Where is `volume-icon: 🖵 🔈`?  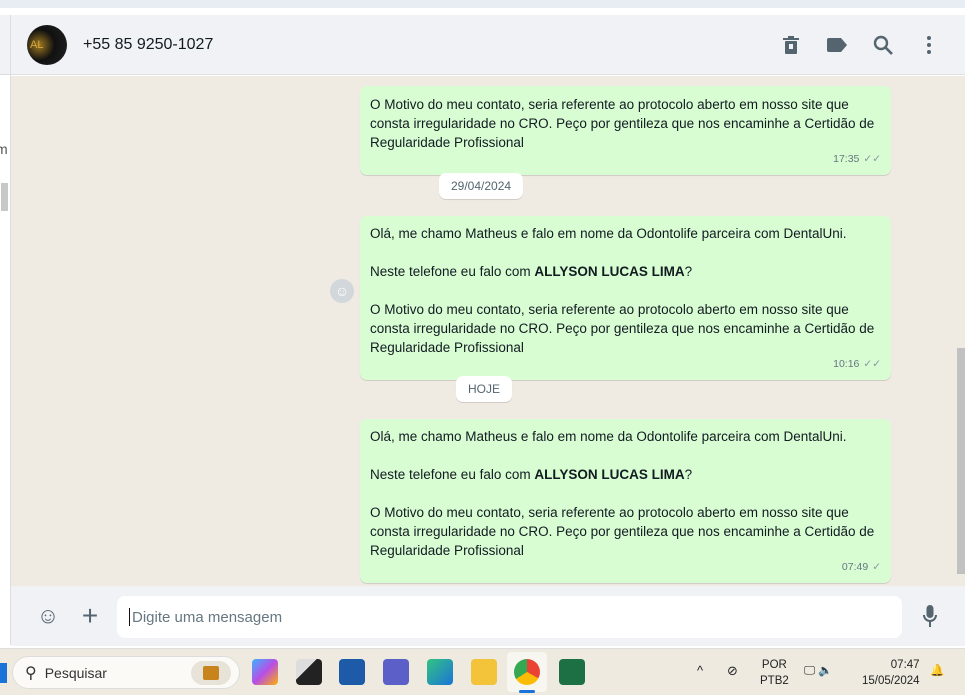
volume-icon: 🖵 🔈 is located at coordinates (818, 671).